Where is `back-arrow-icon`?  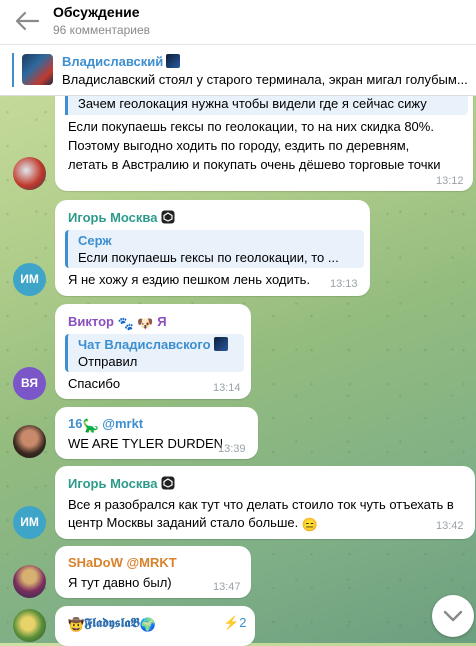
back-arrow-icon is located at coordinates (27, 21).